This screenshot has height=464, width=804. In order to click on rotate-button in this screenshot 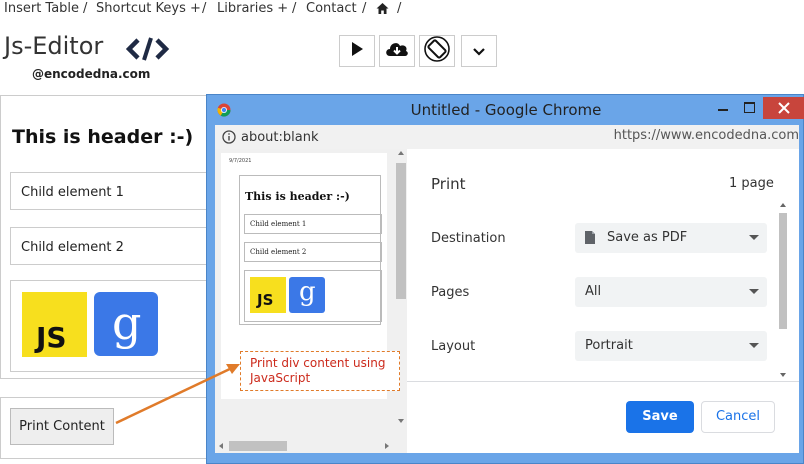, I will do `click(437, 51)`.